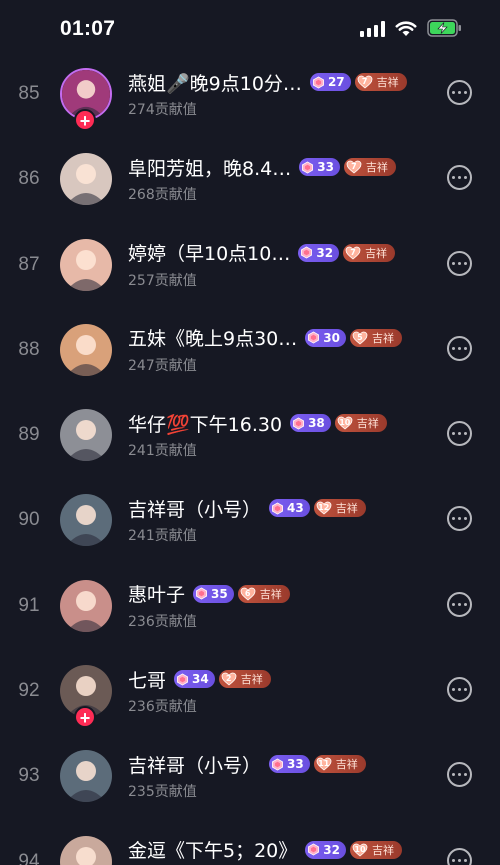  I want to click on fan-level: 12, so click(324, 508).